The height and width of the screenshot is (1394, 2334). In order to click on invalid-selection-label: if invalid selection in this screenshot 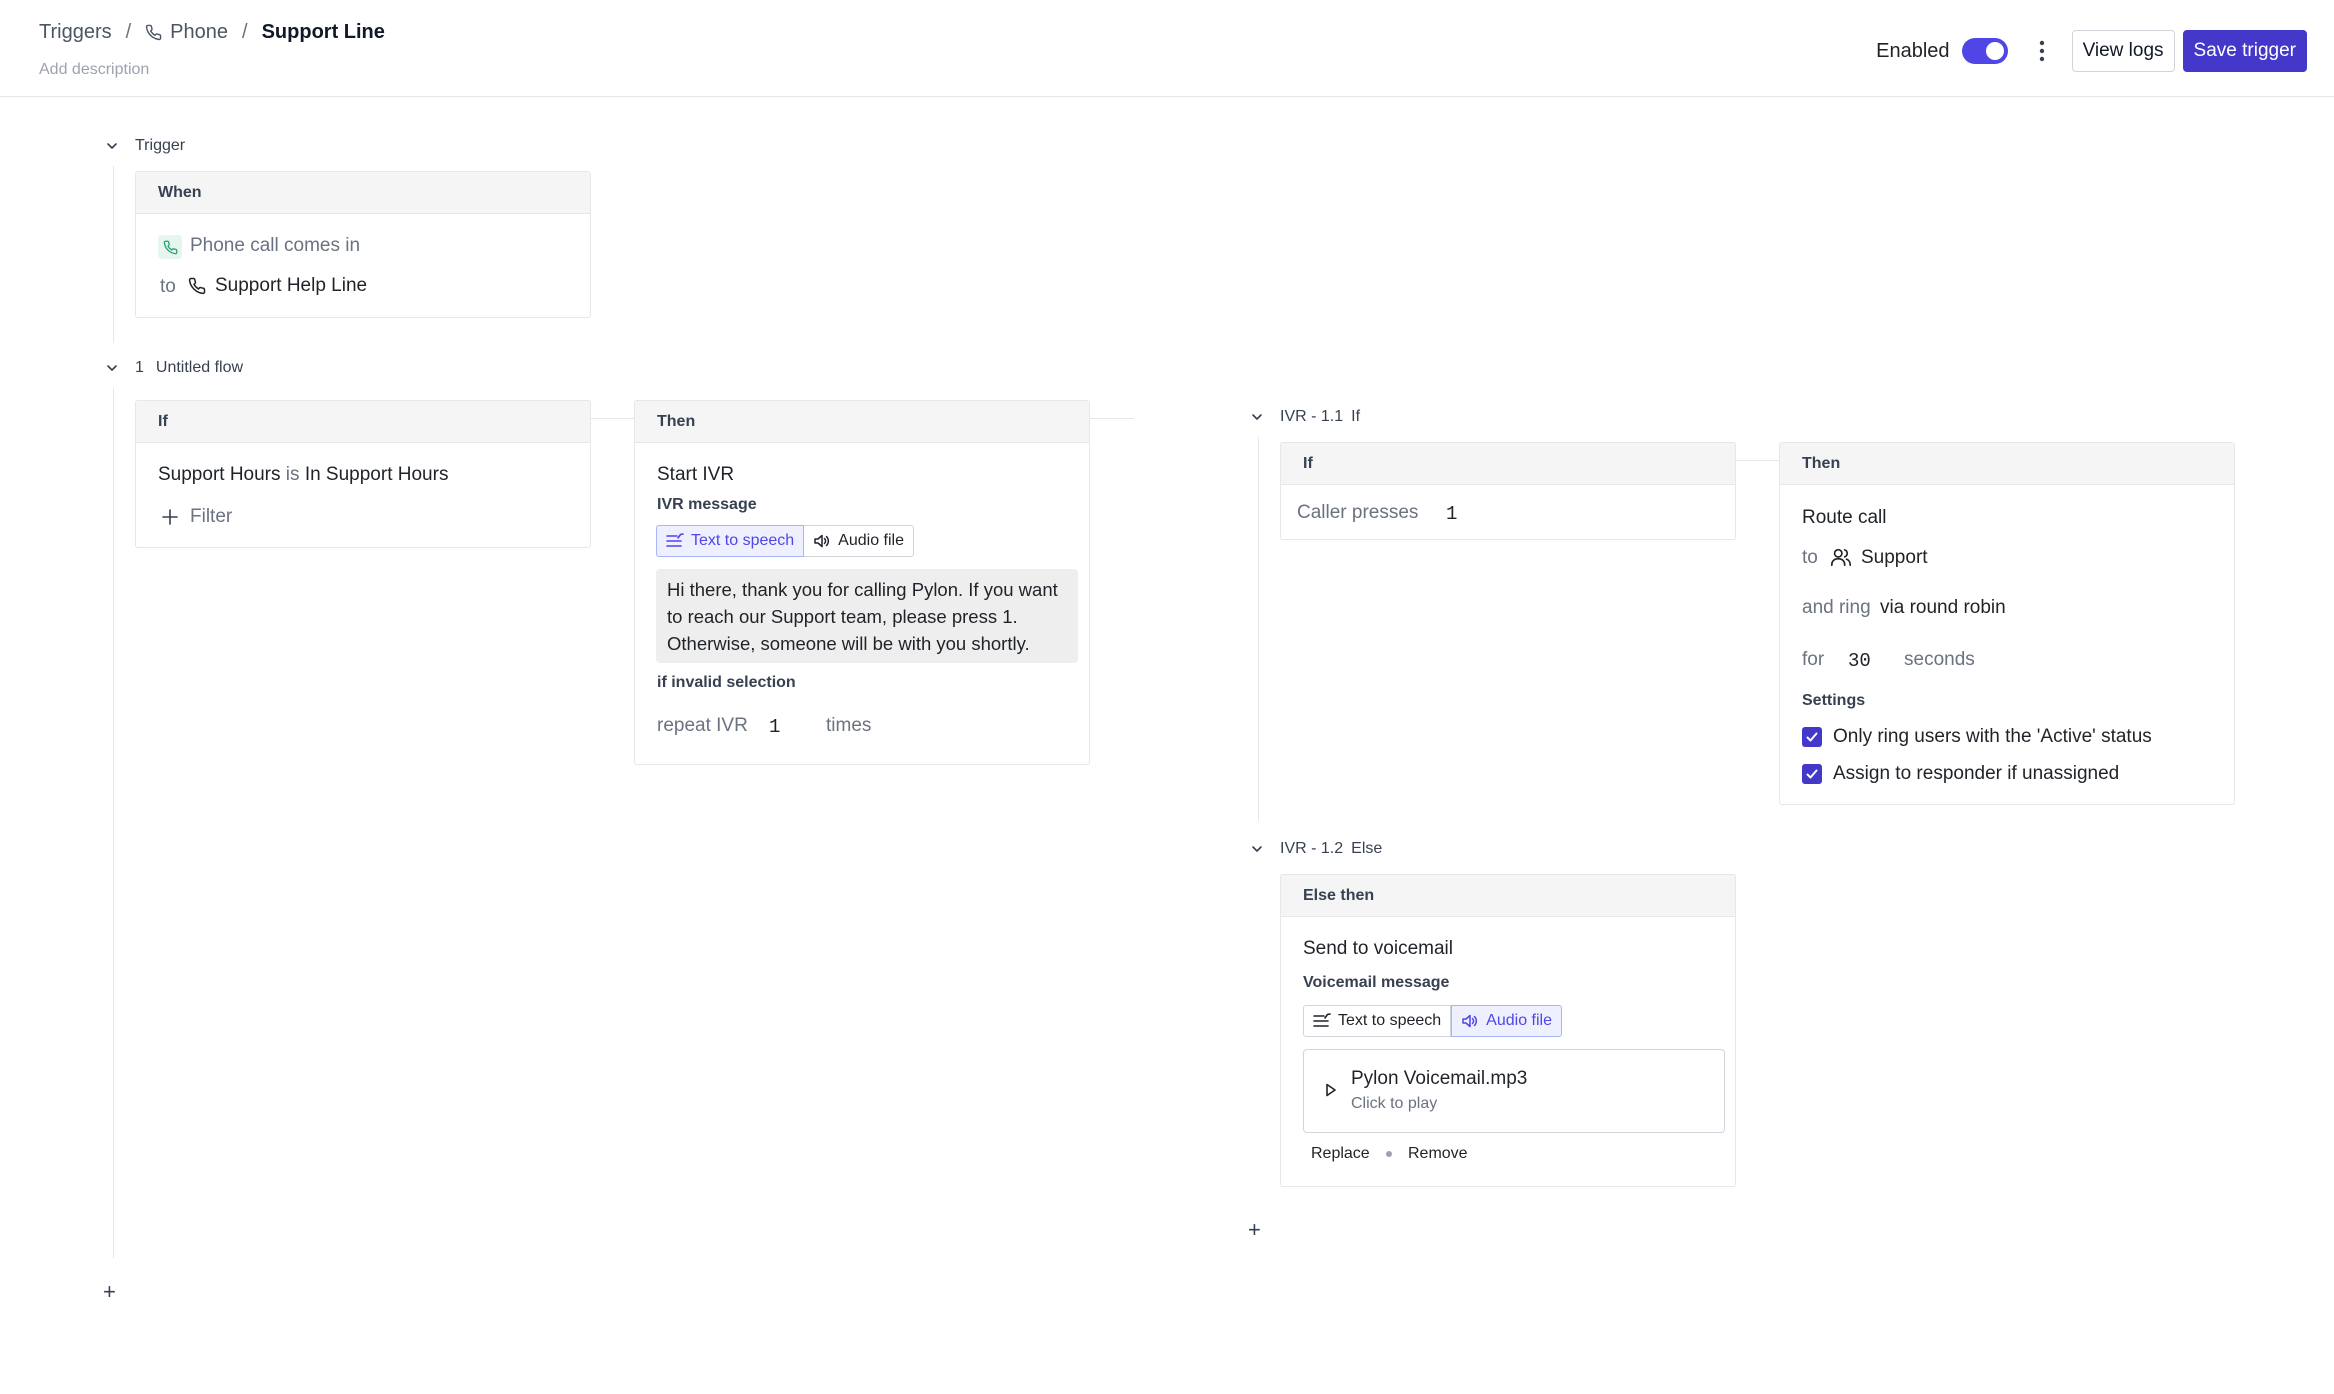, I will do `click(726, 682)`.